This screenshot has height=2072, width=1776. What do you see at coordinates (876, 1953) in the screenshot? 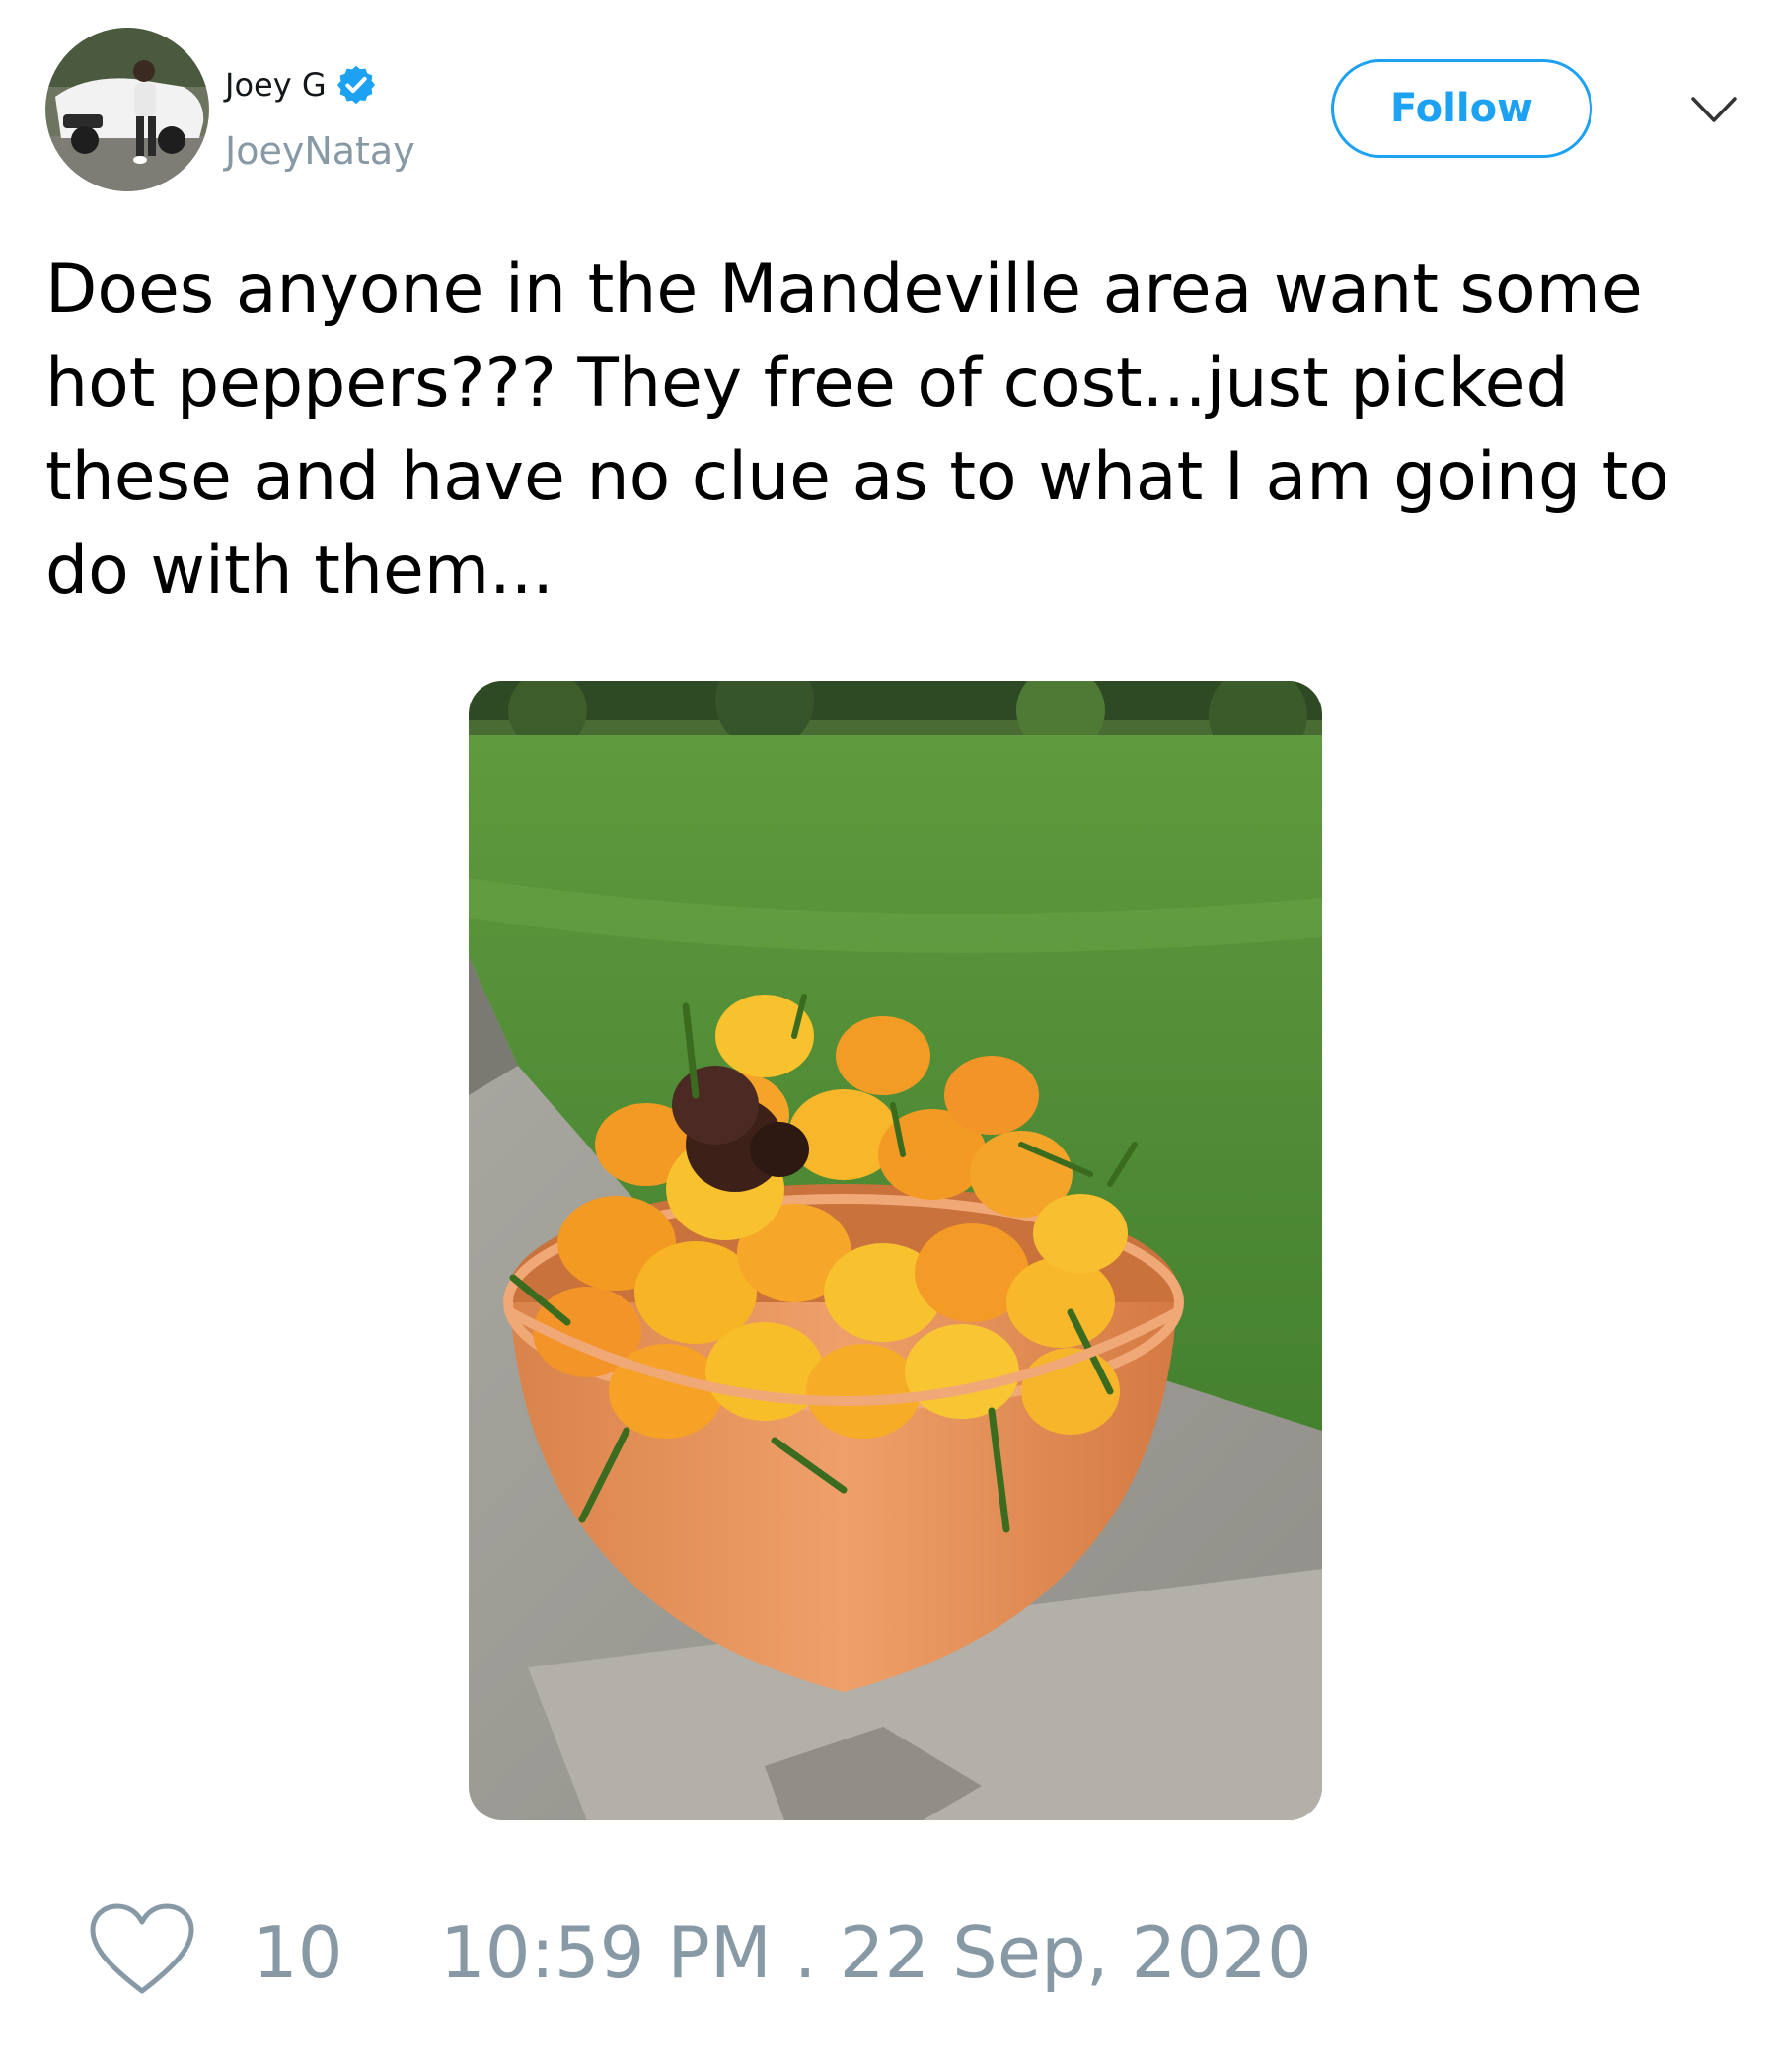
I see `timestamp: 10:59 PM . 22 Sep, 2020` at bounding box center [876, 1953].